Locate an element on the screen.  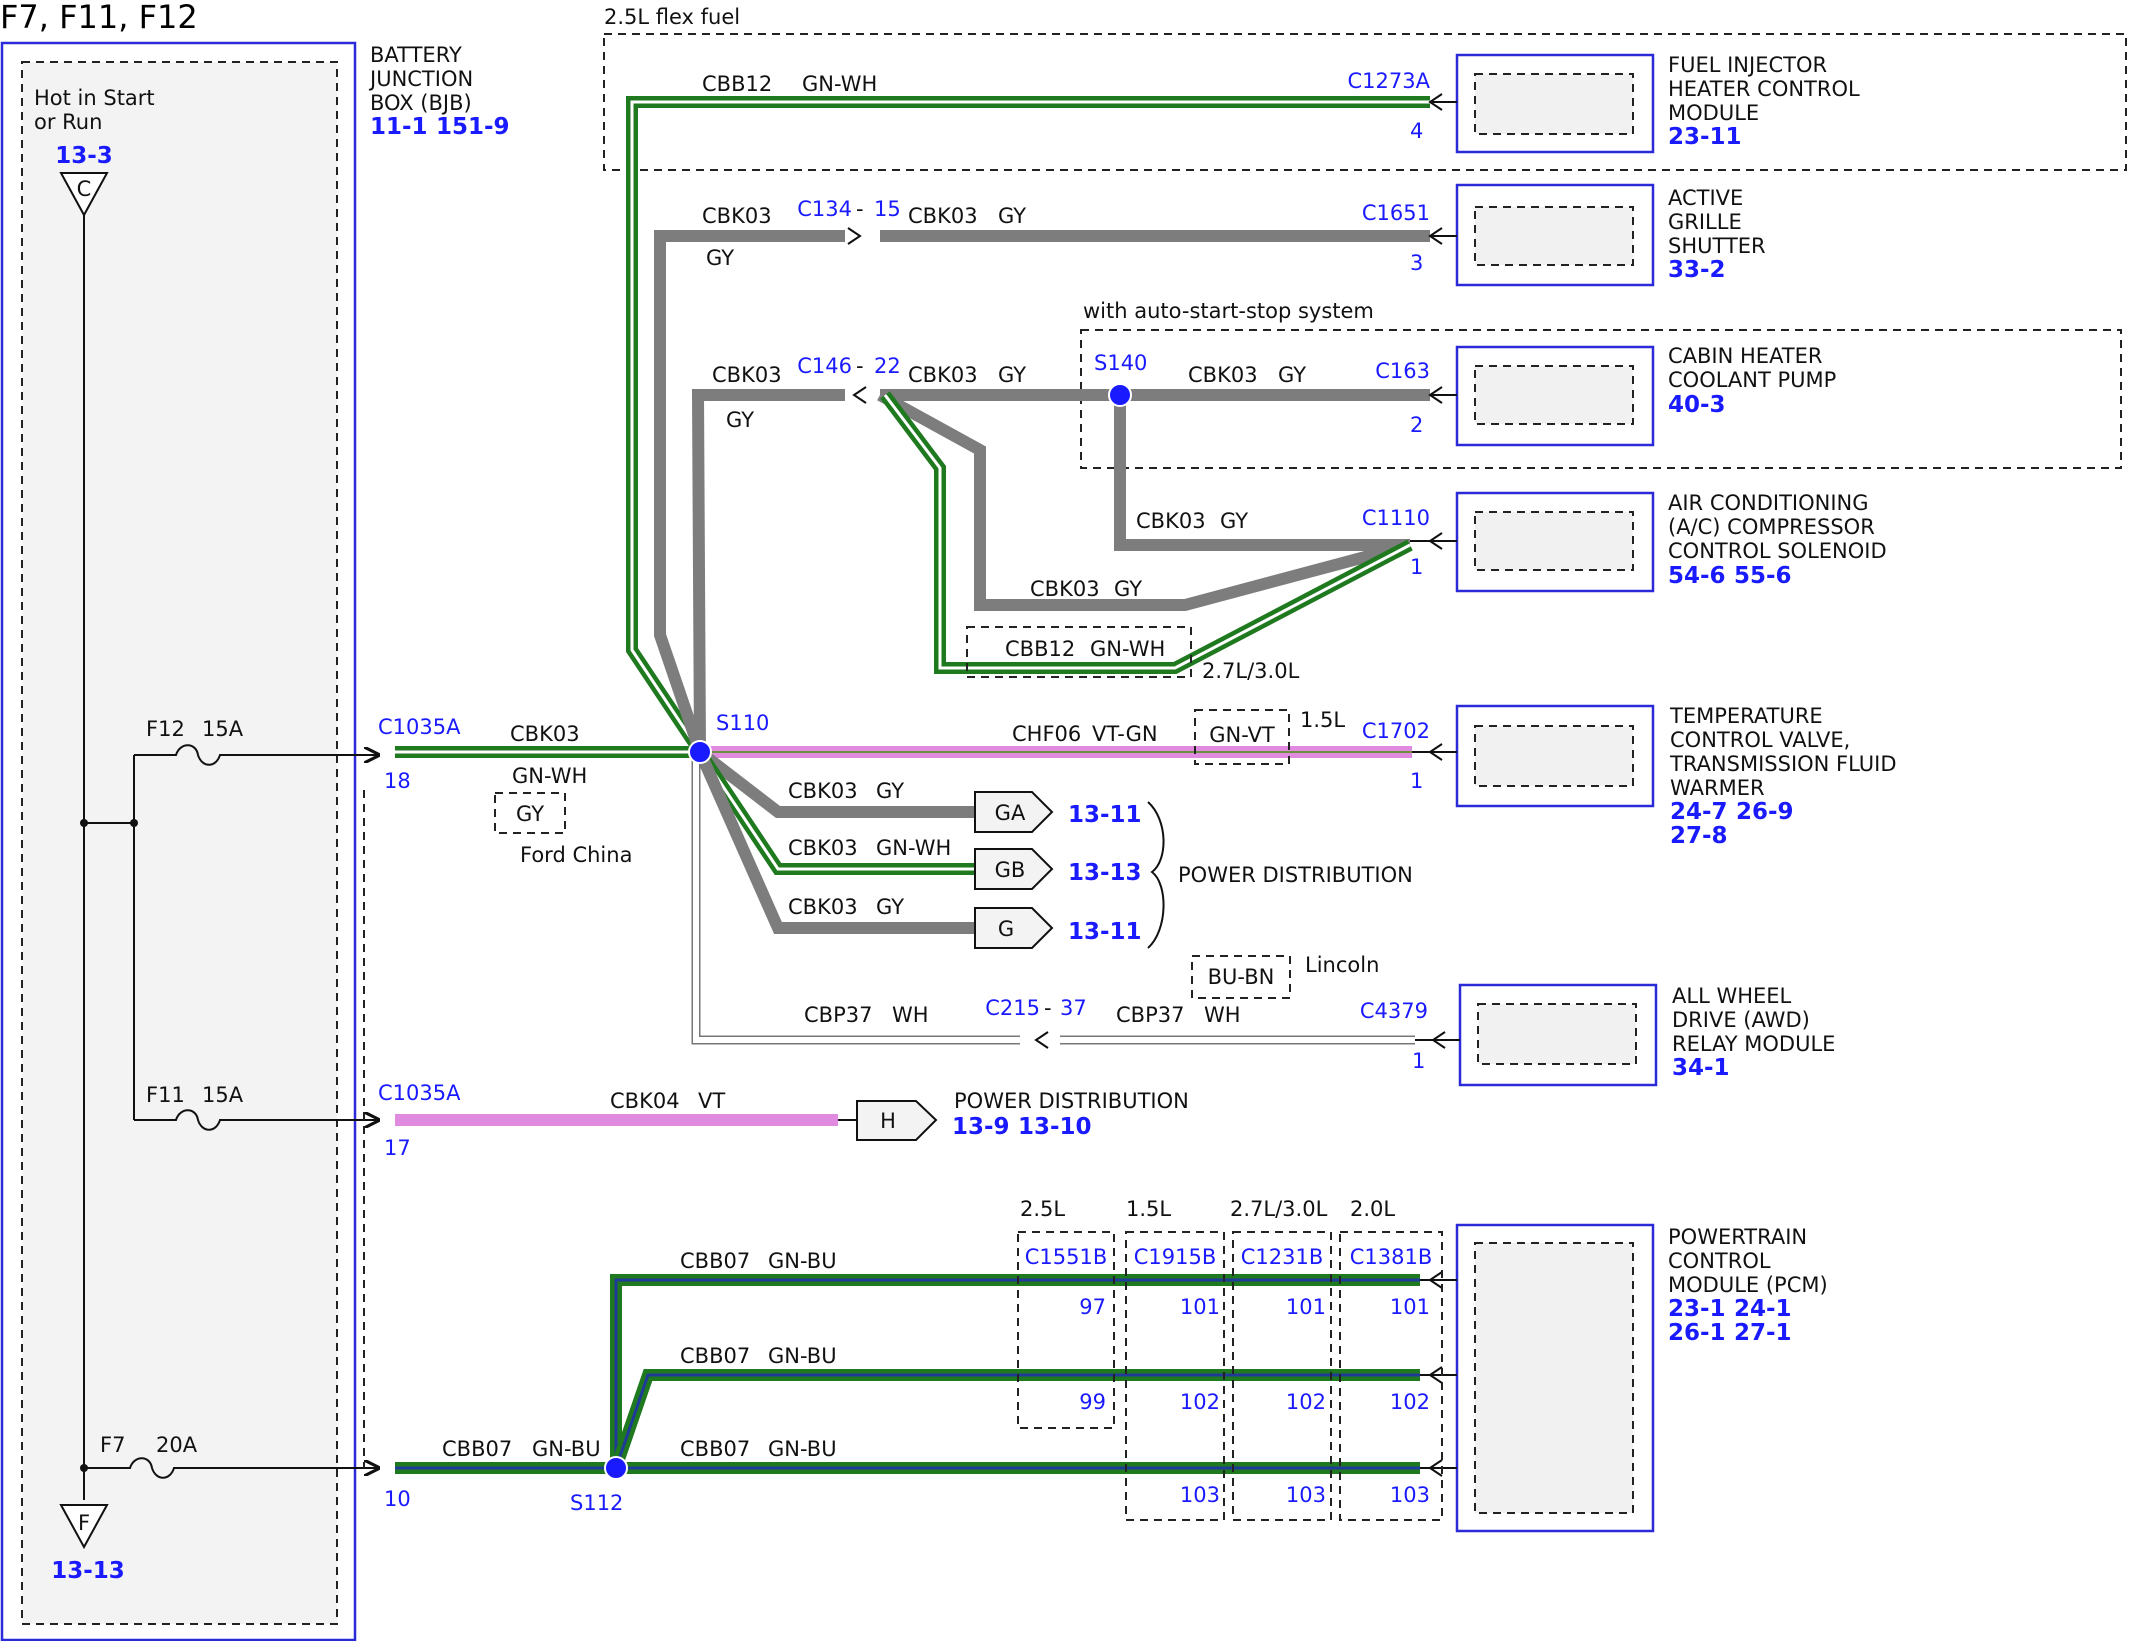
ags-ref: 33-2 is located at coordinates (1697, 270).